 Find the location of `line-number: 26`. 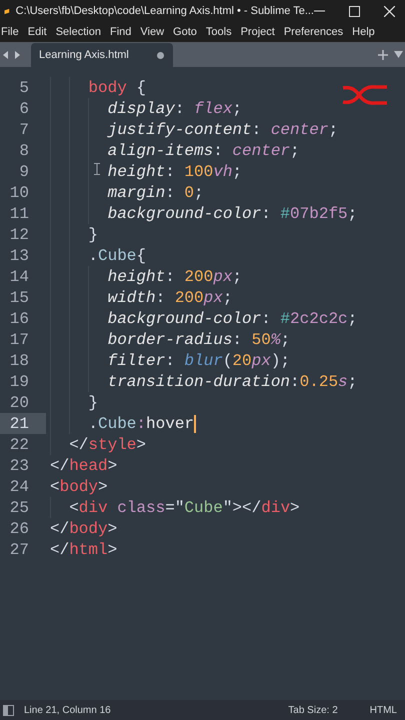

line-number: 26 is located at coordinates (19, 528).